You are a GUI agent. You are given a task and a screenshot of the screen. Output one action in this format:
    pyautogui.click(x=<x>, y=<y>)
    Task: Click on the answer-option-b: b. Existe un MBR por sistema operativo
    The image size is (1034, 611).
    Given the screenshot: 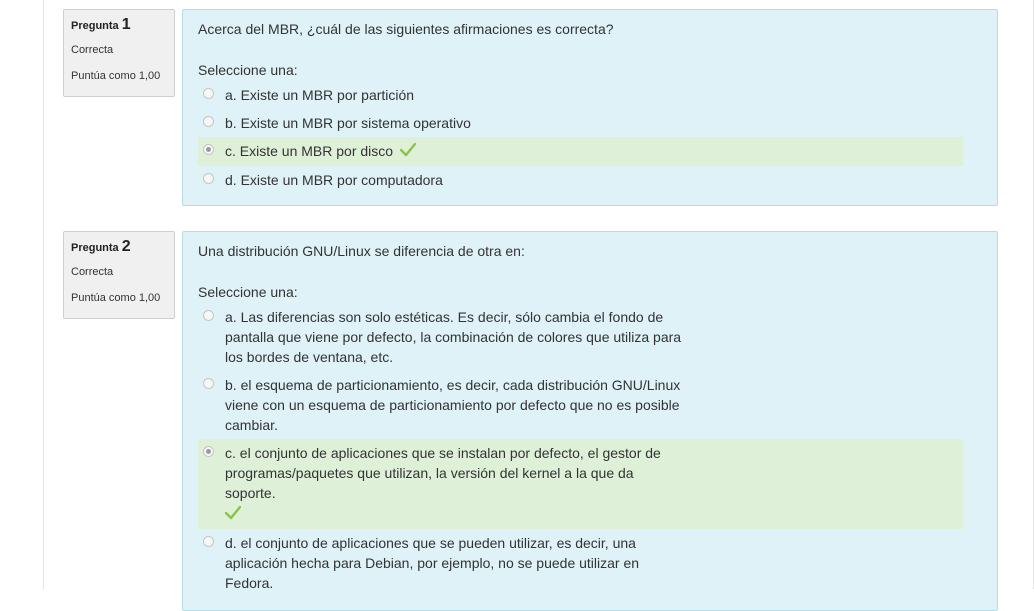 What is the action you would take?
    pyautogui.click(x=580, y=123)
    